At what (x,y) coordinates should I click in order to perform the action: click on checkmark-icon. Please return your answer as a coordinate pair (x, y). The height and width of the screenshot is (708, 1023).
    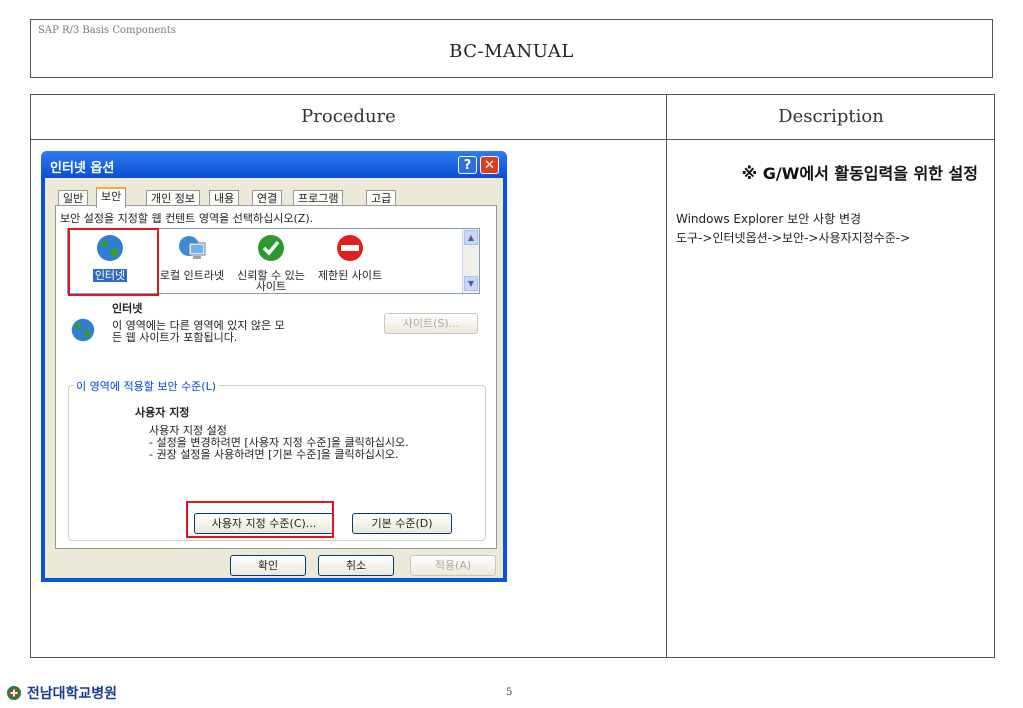
    Looking at the image, I should click on (271, 248).